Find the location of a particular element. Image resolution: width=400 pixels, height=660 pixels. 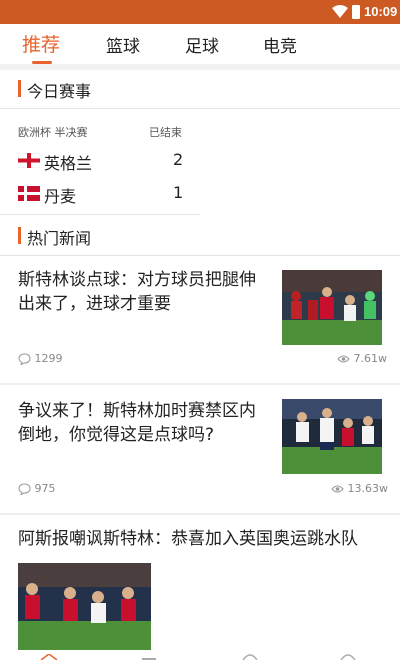

nav-icon is located at coordinates (250, 657).